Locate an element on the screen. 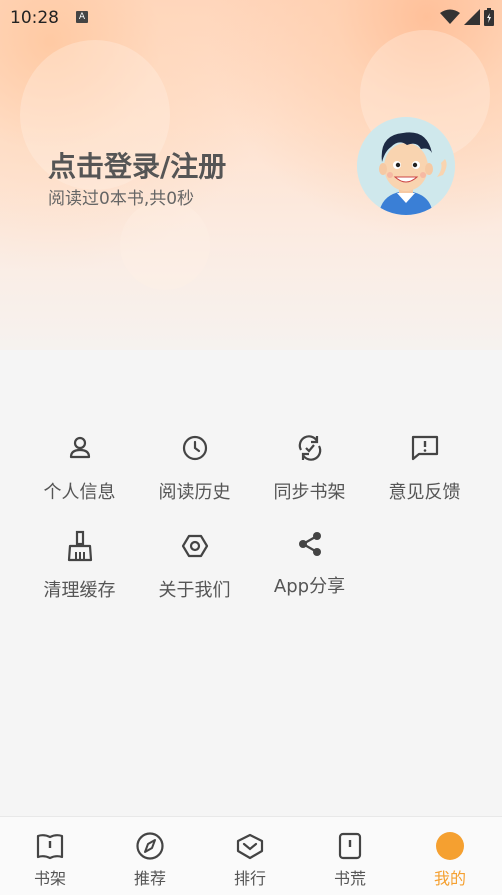 The image size is (502, 895). broom-icon is located at coordinates (79, 546).